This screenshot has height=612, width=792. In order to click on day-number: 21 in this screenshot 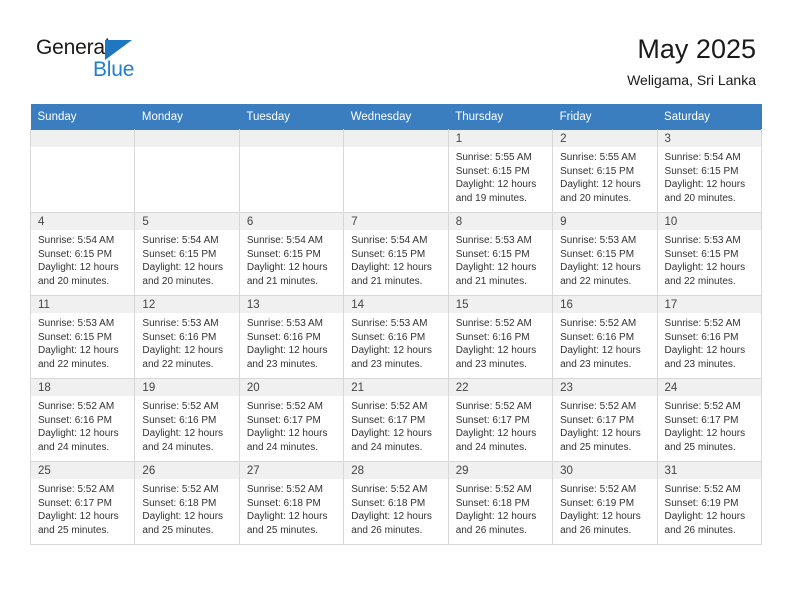, I will do `click(396, 387)`.